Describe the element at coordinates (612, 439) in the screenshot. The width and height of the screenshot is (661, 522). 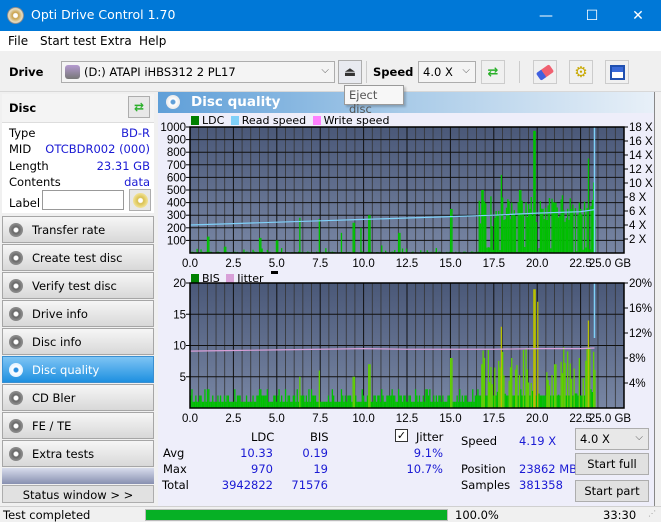
I see `test-speed-select: 4.0 X ⌵` at that location.